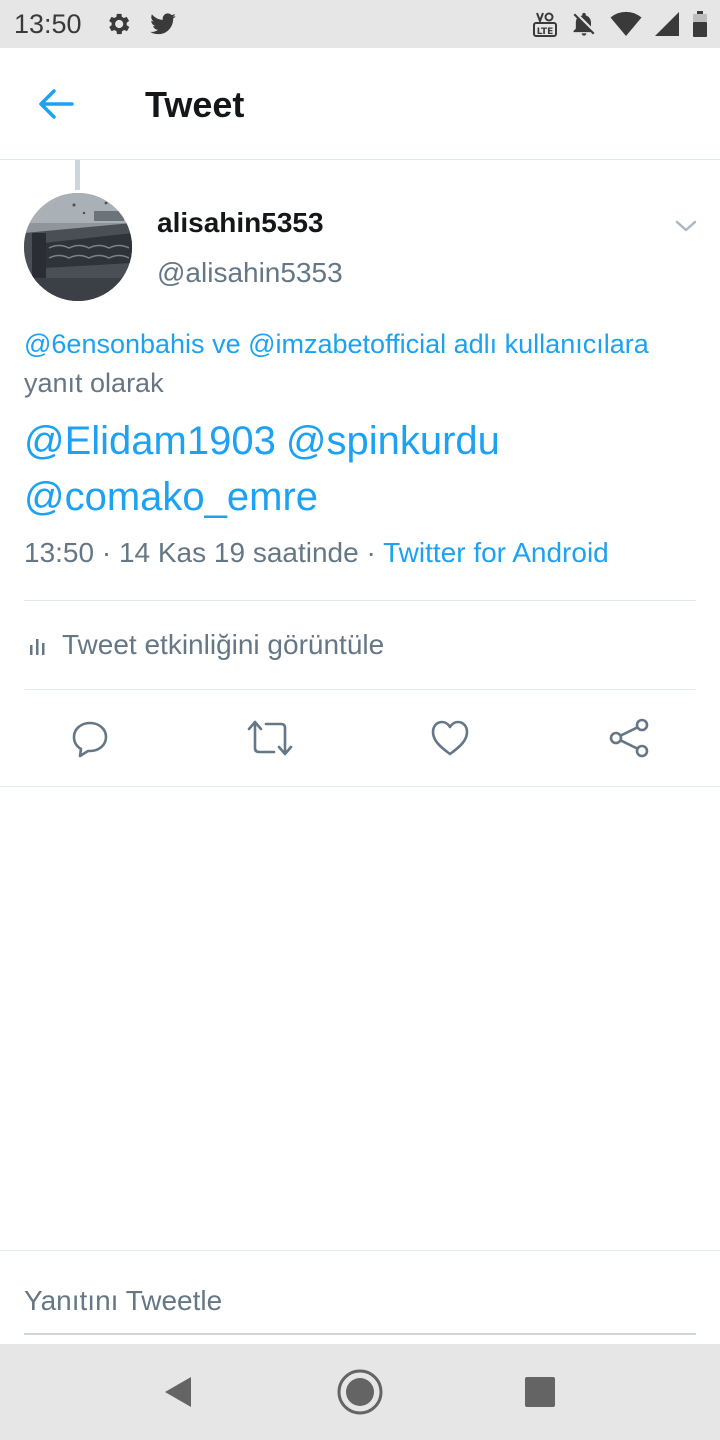 This screenshot has height=1440, width=720. I want to click on status-icons: LTE, so click(620, 24).